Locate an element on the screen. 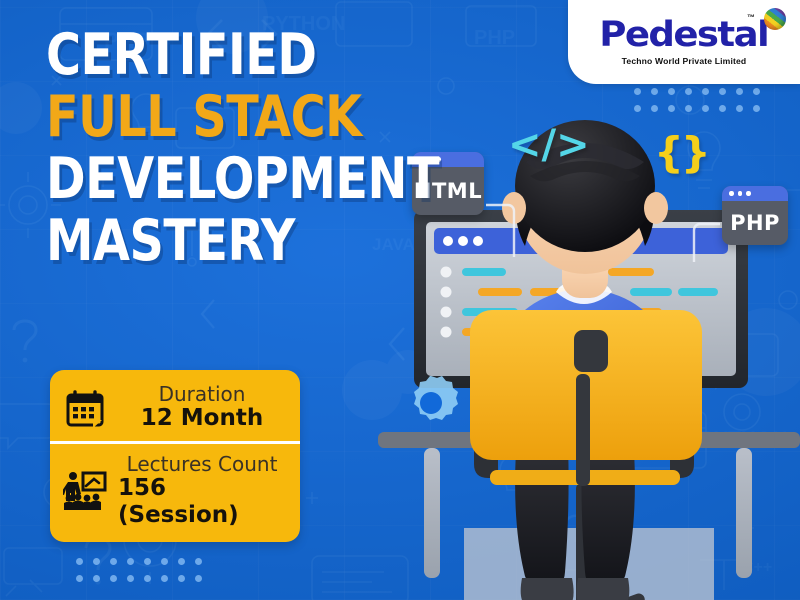 The height and width of the screenshot is (600, 800). calendar-icon is located at coordinates (85, 408).